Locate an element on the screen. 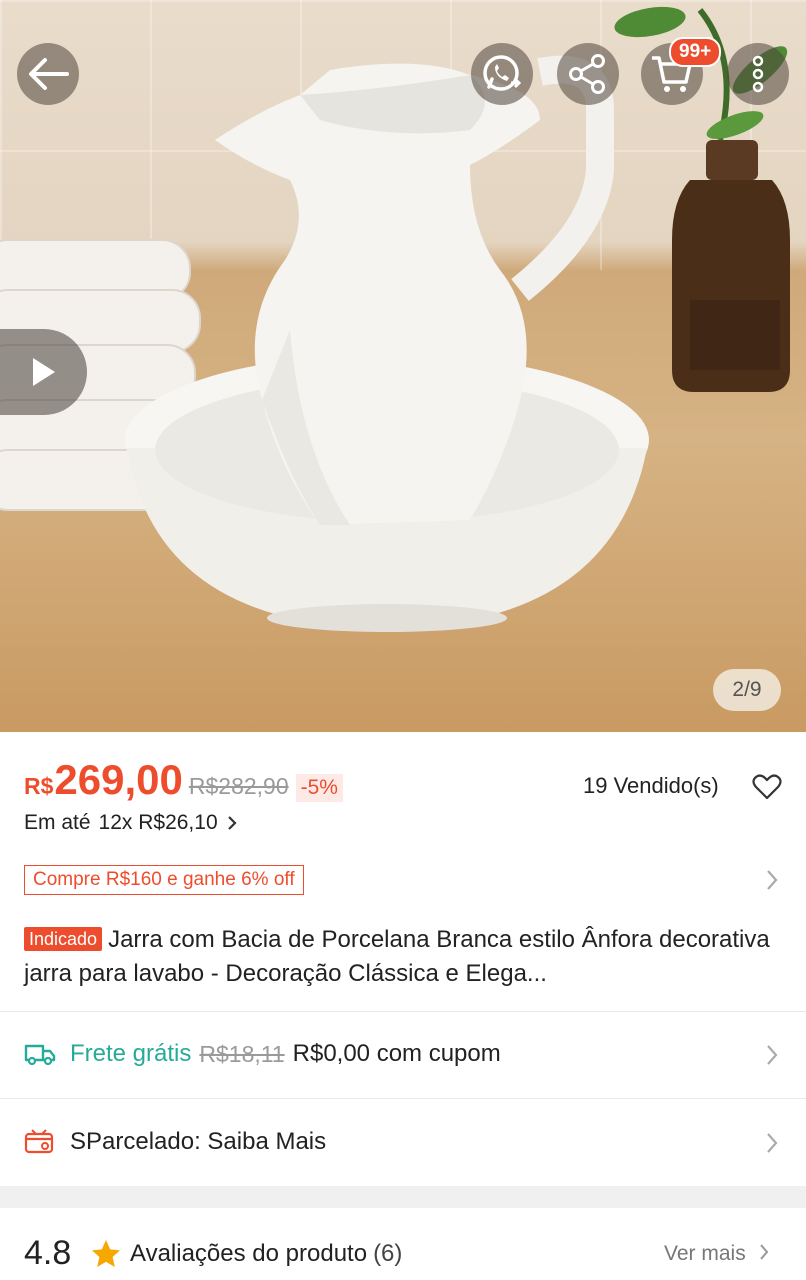 This screenshot has height=1280, width=806. see-more-ratings-link: Ver mais is located at coordinates (717, 1254).